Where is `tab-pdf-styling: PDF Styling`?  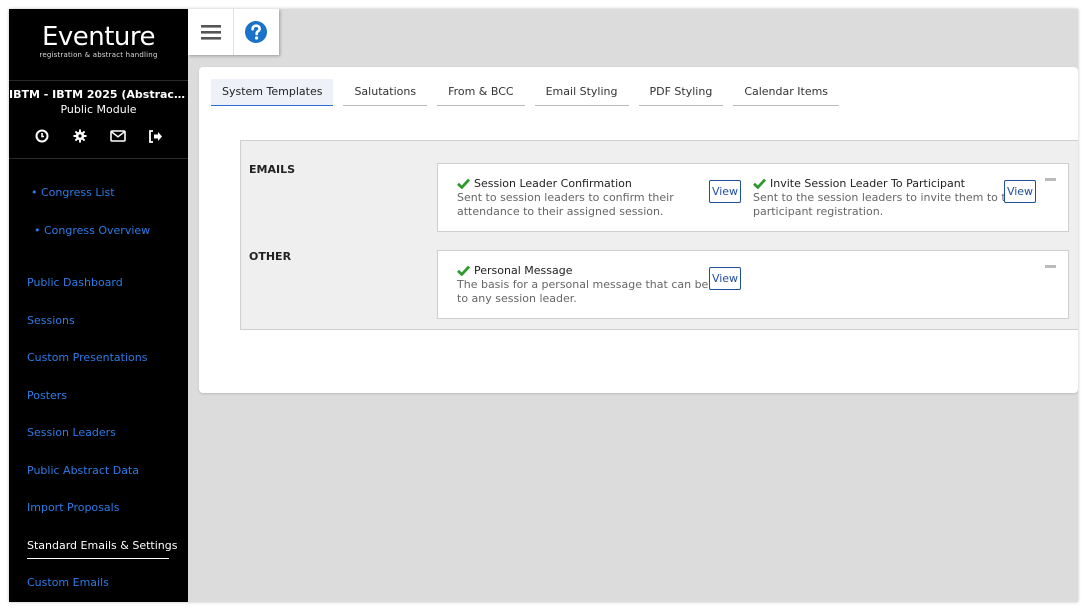
tab-pdf-styling: PDF Styling is located at coordinates (681, 92).